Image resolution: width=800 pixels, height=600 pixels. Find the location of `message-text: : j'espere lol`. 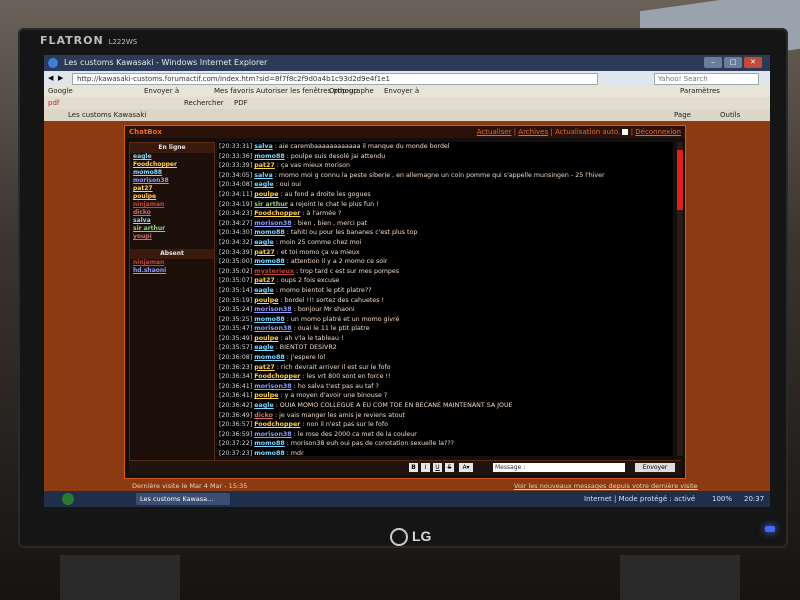

message-text: : j'espere lol is located at coordinates (305, 358).